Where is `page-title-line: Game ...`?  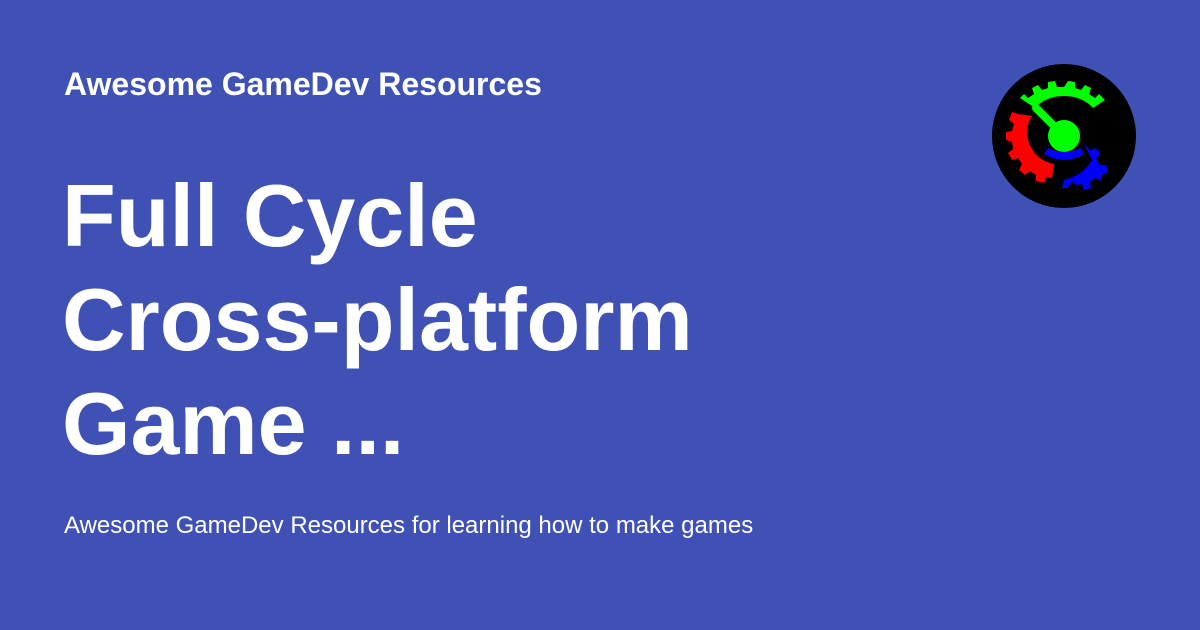 page-title-line: Game ... is located at coordinates (233, 423).